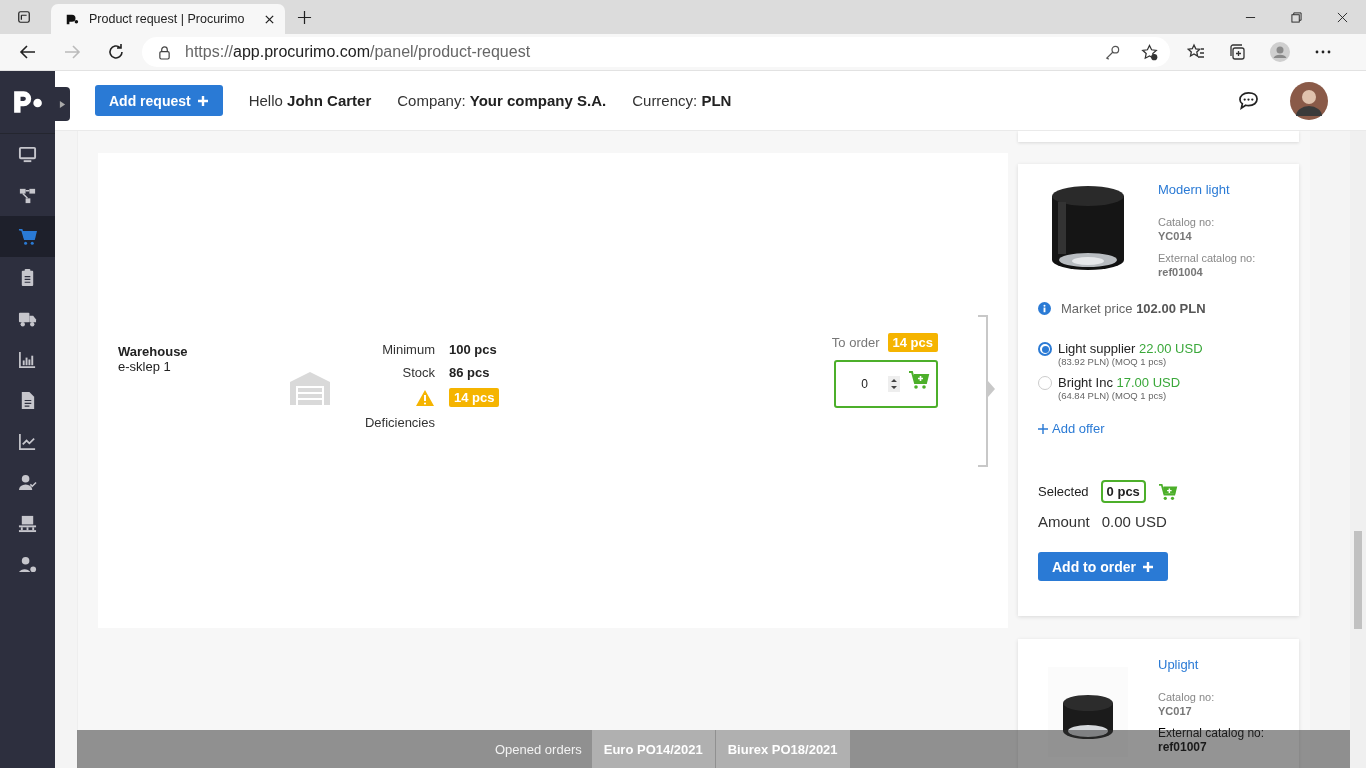 The width and height of the screenshot is (1366, 768). I want to click on browser-tab: Product request | Procurimo, so click(168, 19).